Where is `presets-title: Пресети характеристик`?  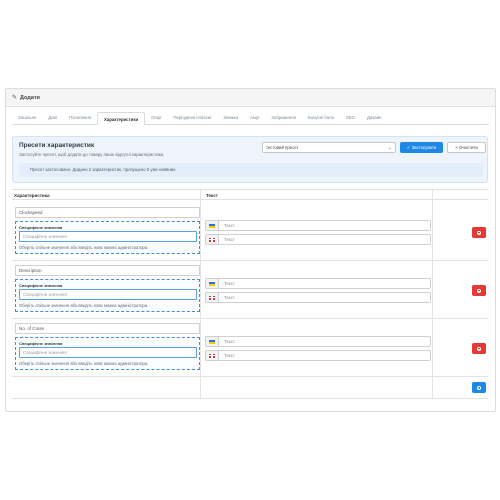
presets-title: Пресети характеристик is located at coordinates (57, 145).